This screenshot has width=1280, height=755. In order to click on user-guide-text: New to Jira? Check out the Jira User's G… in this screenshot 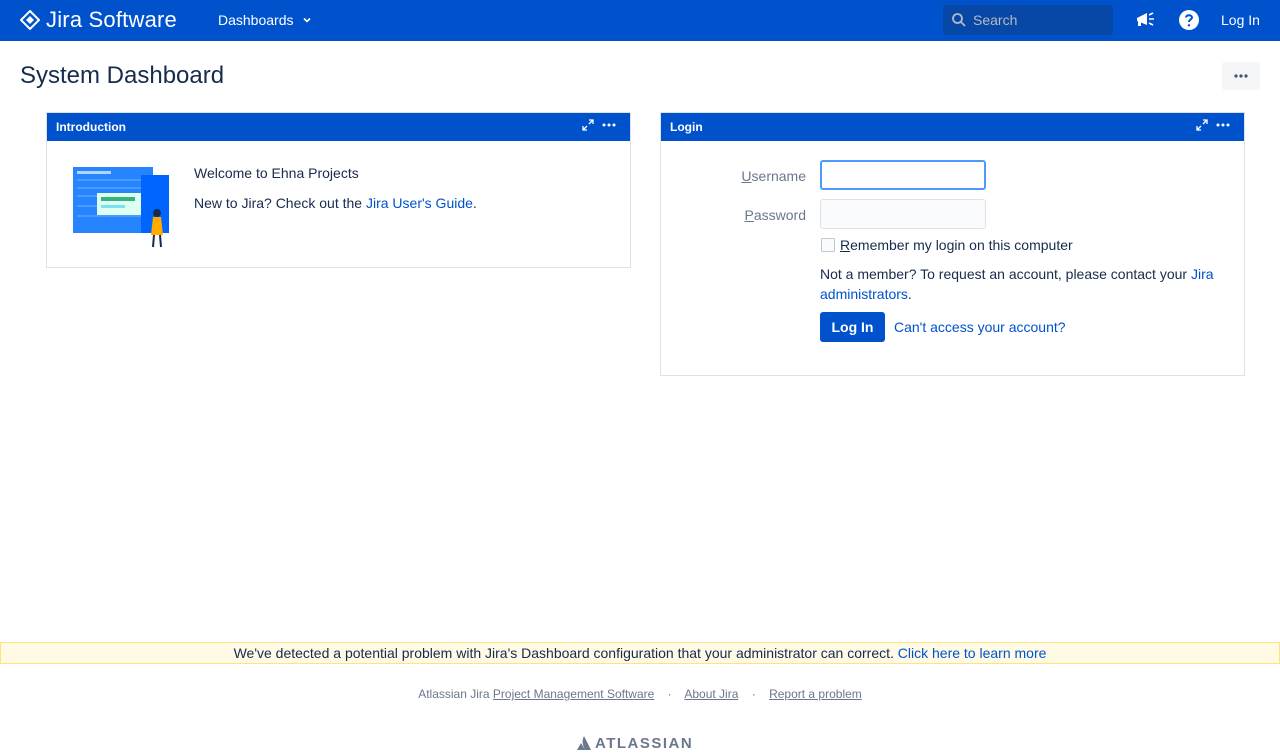, I will do `click(335, 203)`.